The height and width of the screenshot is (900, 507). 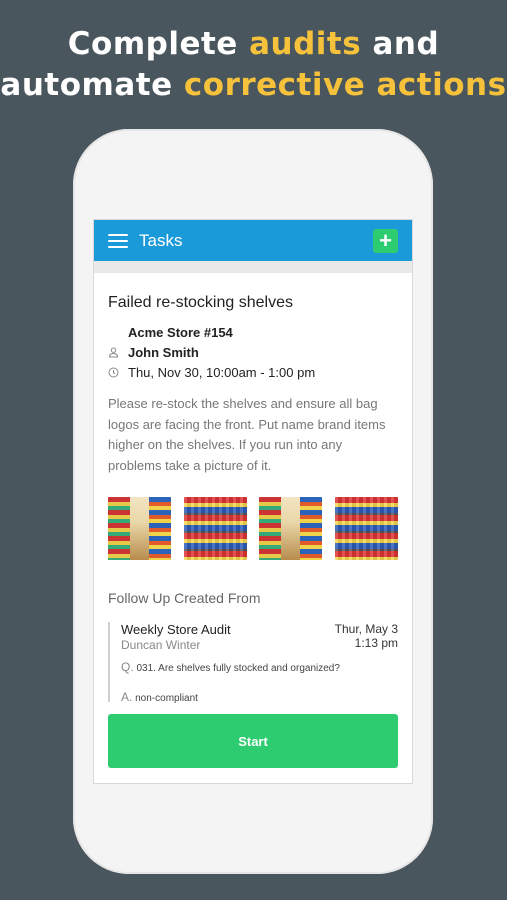 I want to click on audit-date-time: 1:13 pm, so click(x=376, y=643).